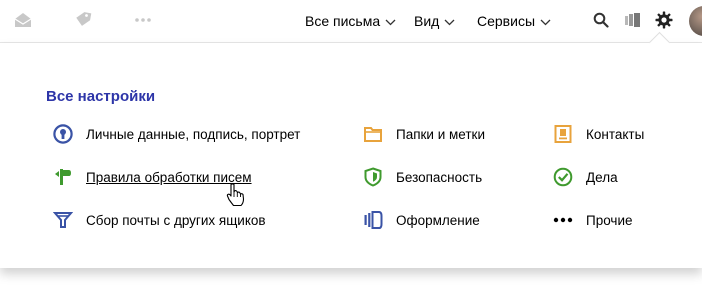 This screenshot has width=702, height=296. I want to click on settings-item-label: Прочие, so click(609, 220).